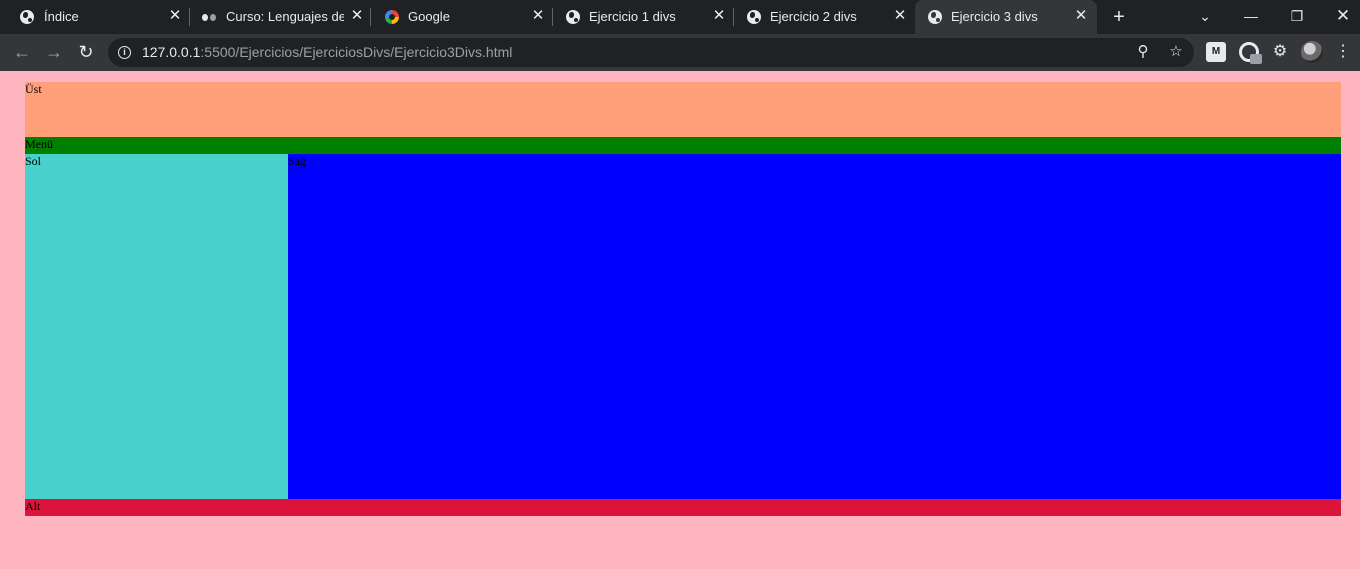 Image resolution: width=1360 pixels, height=569 pixels. Describe the element at coordinates (86, 53) in the screenshot. I see `reload-icon: ↻` at that location.